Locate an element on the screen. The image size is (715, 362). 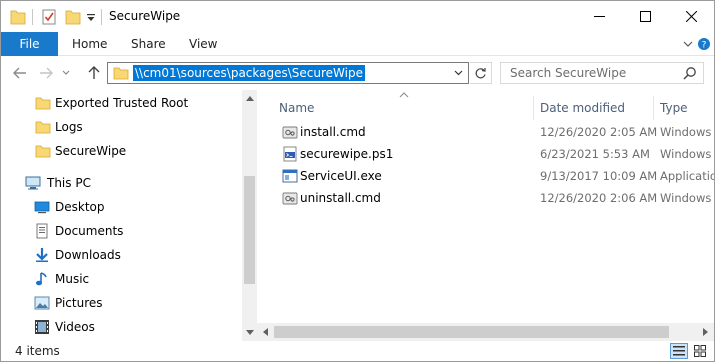
expand-ribbon-button is located at coordinates (688, 44).